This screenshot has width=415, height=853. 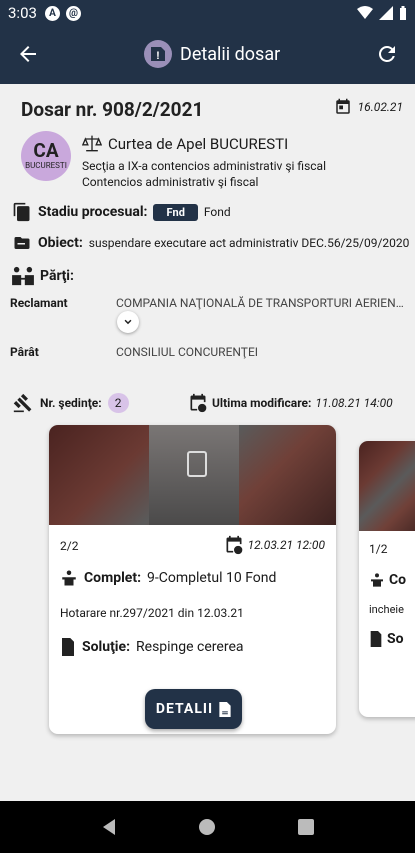 What do you see at coordinates (306, 827) in the screenshot?
I see `nav-recents-icon` at bounding box center [306, 827].